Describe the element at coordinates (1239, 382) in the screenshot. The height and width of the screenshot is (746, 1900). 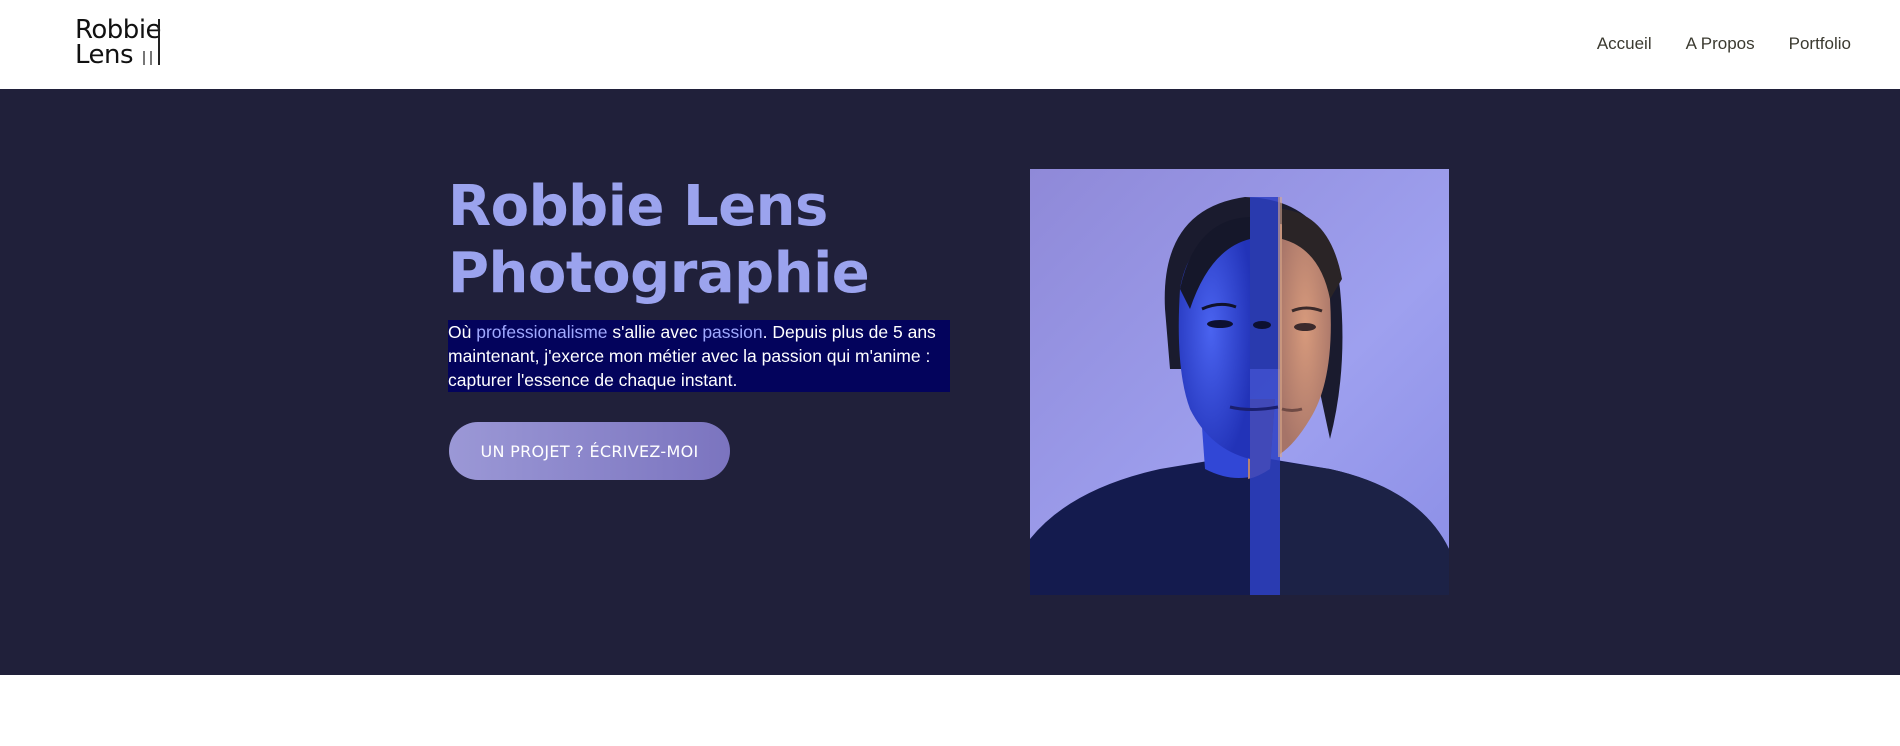
I see `portrait-photo` at that location.